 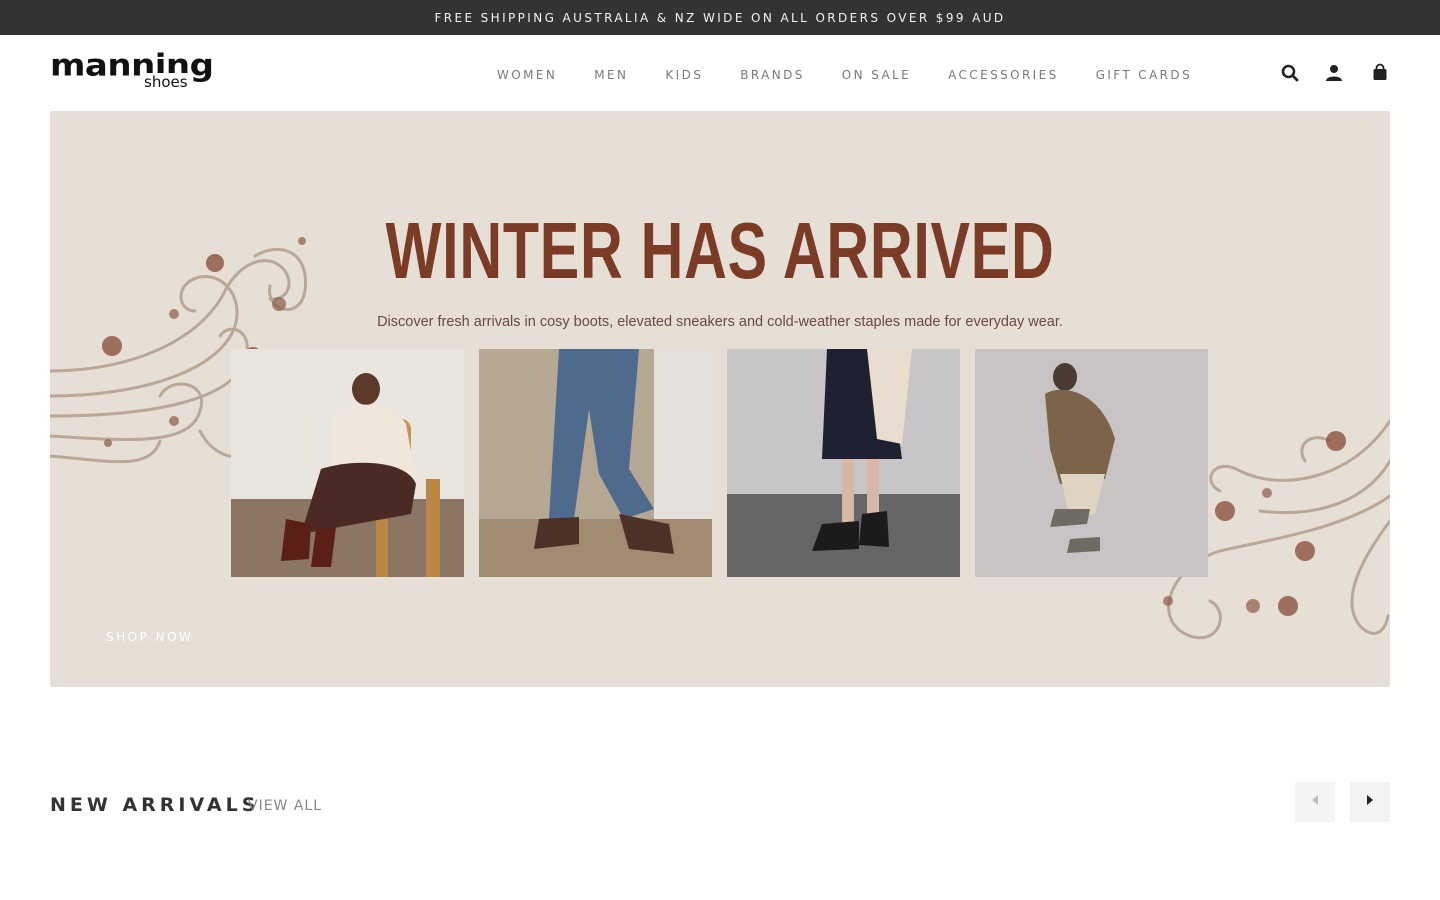 I want to click on nav-item-men: MEN, so click(x=611, y=75).